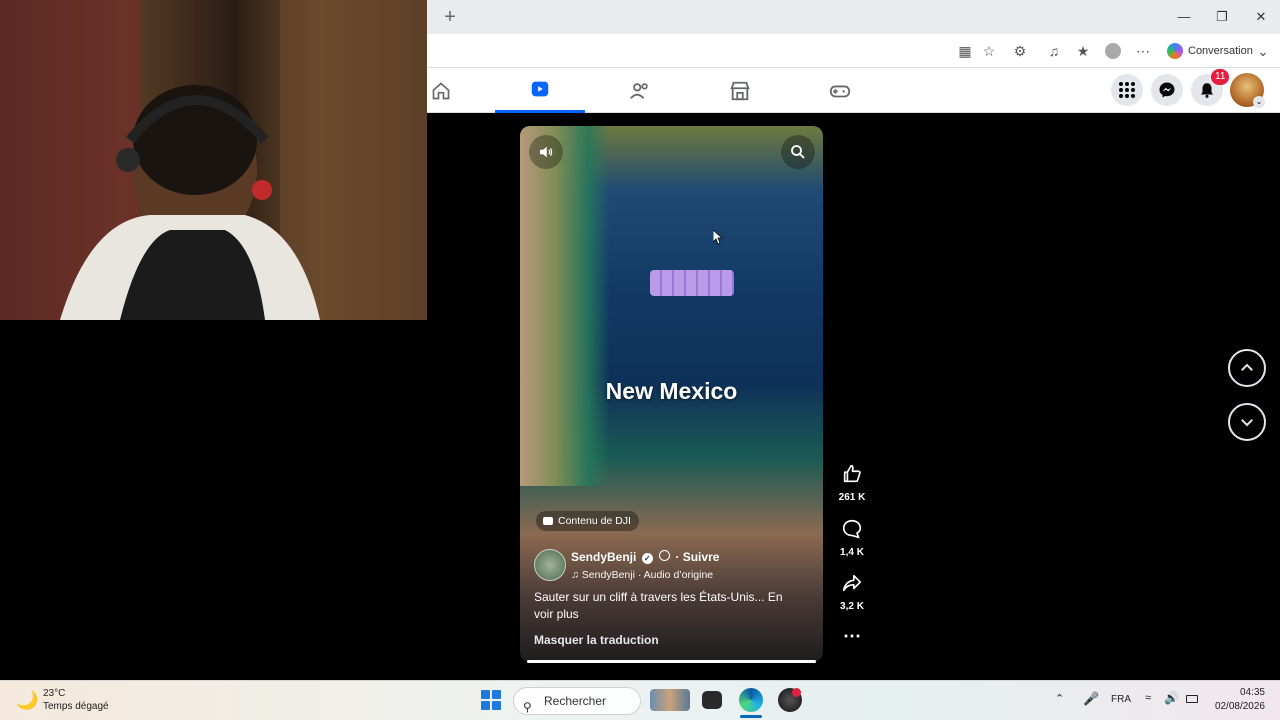 The height and width of the screenshot is (720, 1280). I want to click on battery-icon, so click(1192, 699).